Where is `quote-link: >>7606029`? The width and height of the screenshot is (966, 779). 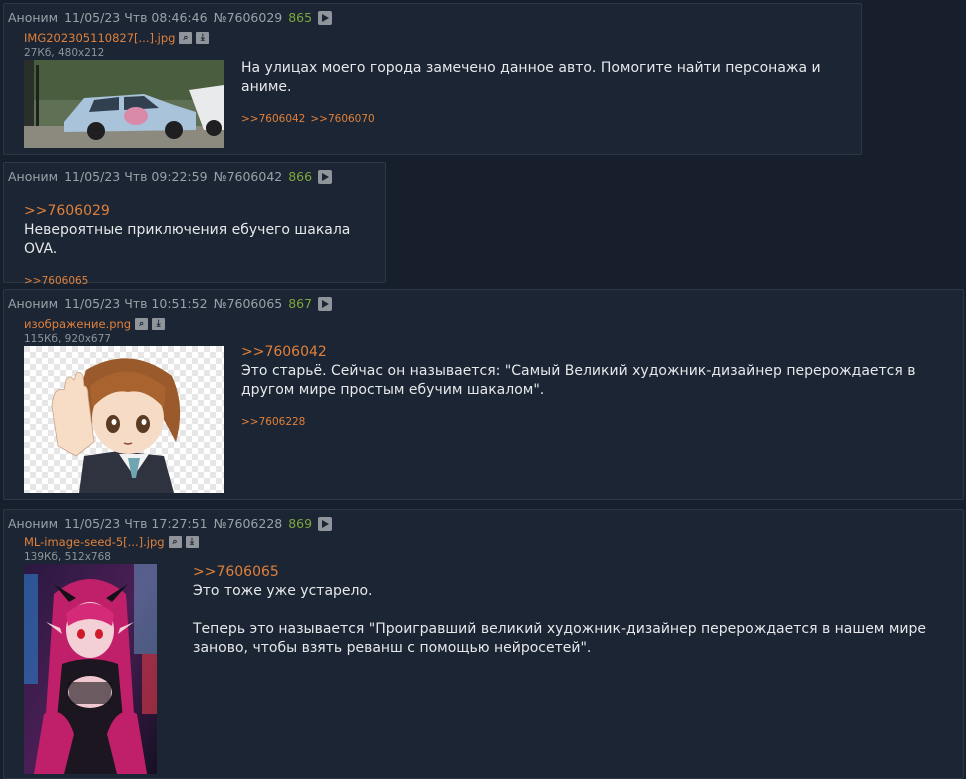
quote-link: >>7606029 is located at coordinates (201, 211).